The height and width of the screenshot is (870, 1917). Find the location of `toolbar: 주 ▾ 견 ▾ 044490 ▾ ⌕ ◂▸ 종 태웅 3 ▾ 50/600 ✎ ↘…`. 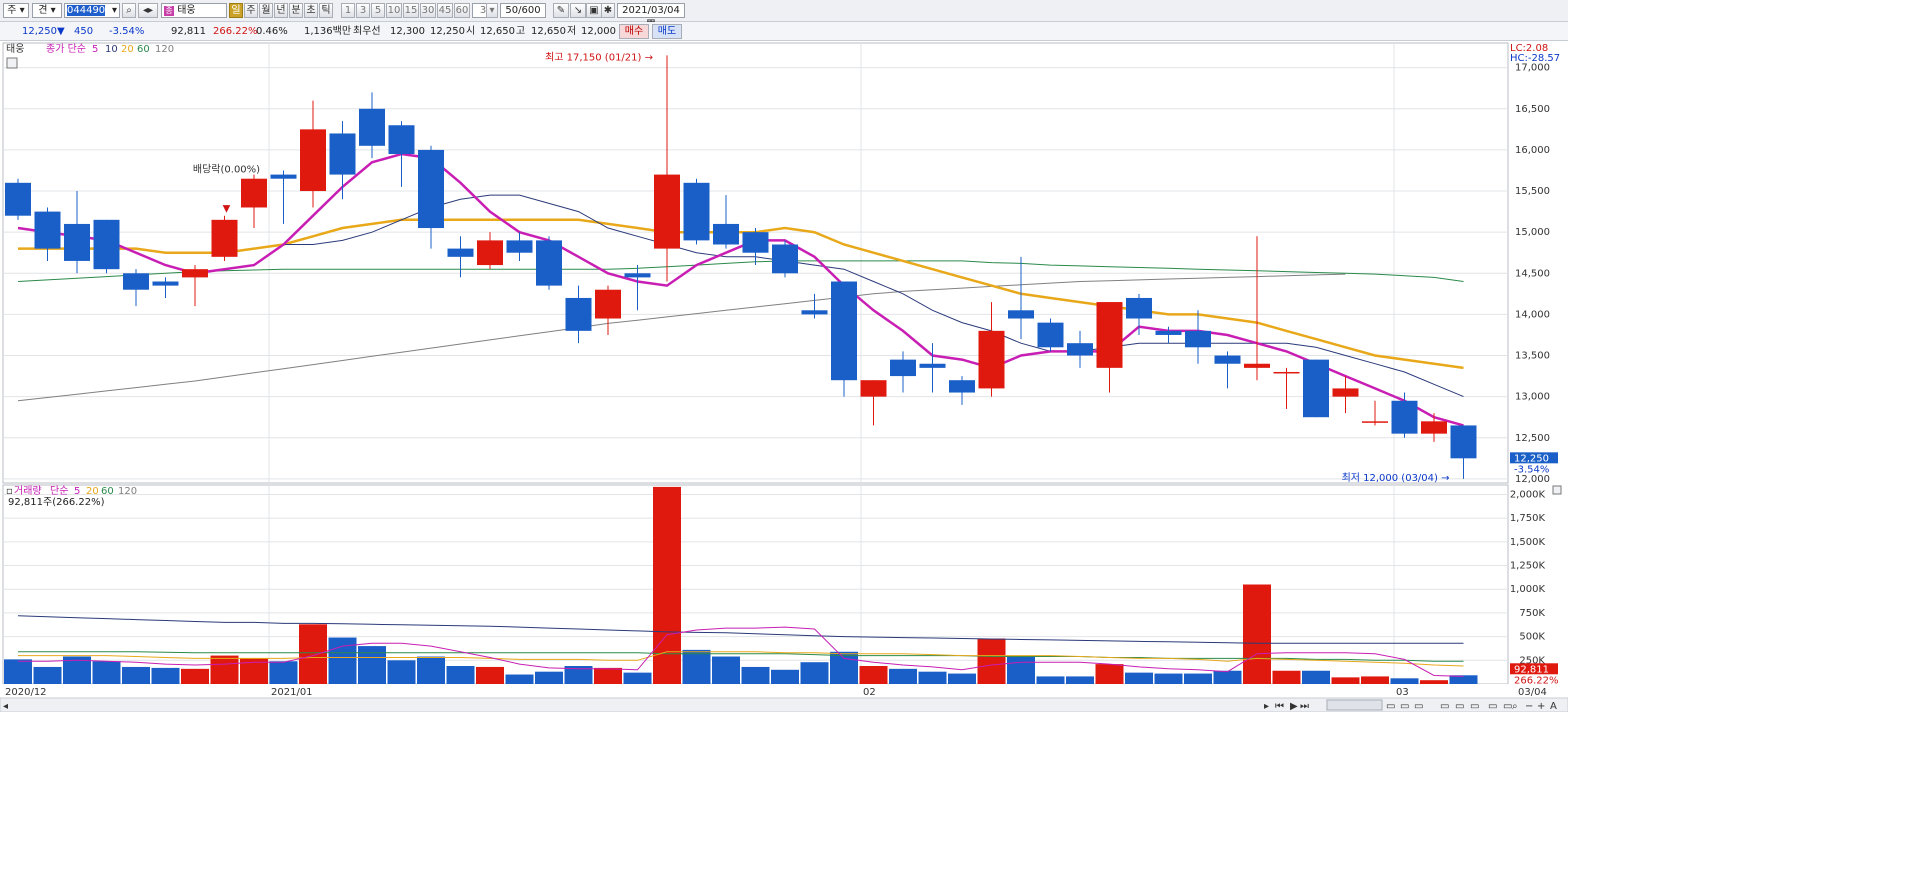

toolbar: 주 ▾ 견 ▾ 044490 ▾ ⌕ ◂▸ 종 태웅 3 ▾ 50/600 ✎ ↘… is located at coordinates (784, 14).